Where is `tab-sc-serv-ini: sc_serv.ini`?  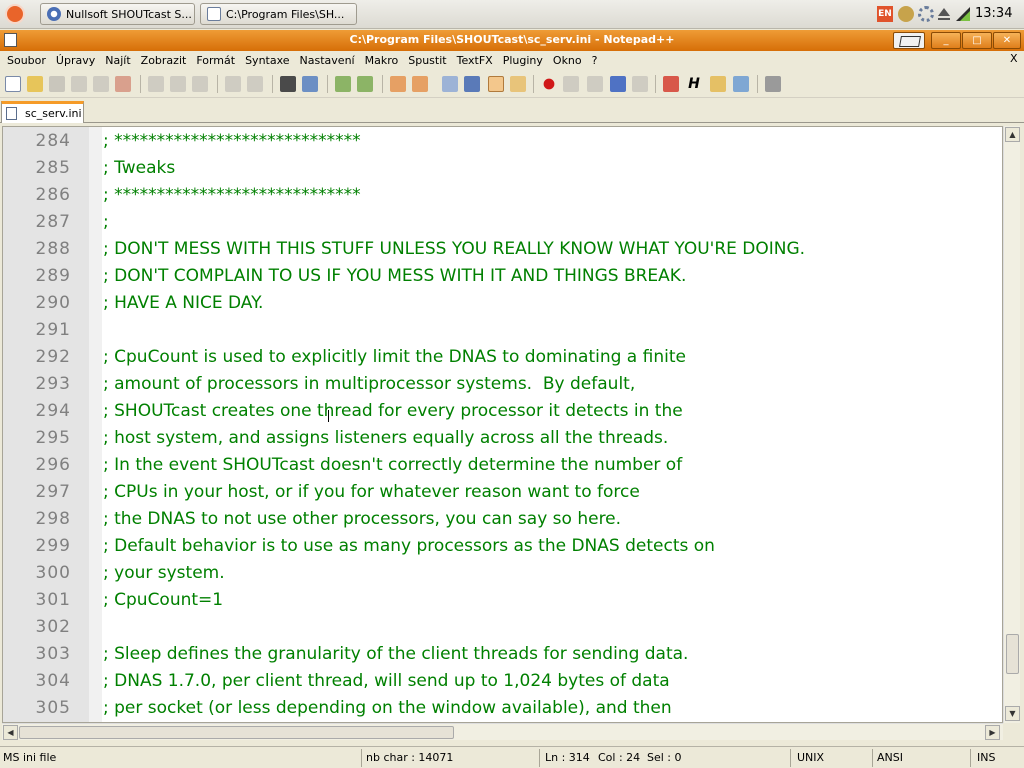 tab-sc-serv-ini: sc_serv.ini is located at coordinates (42, 112).